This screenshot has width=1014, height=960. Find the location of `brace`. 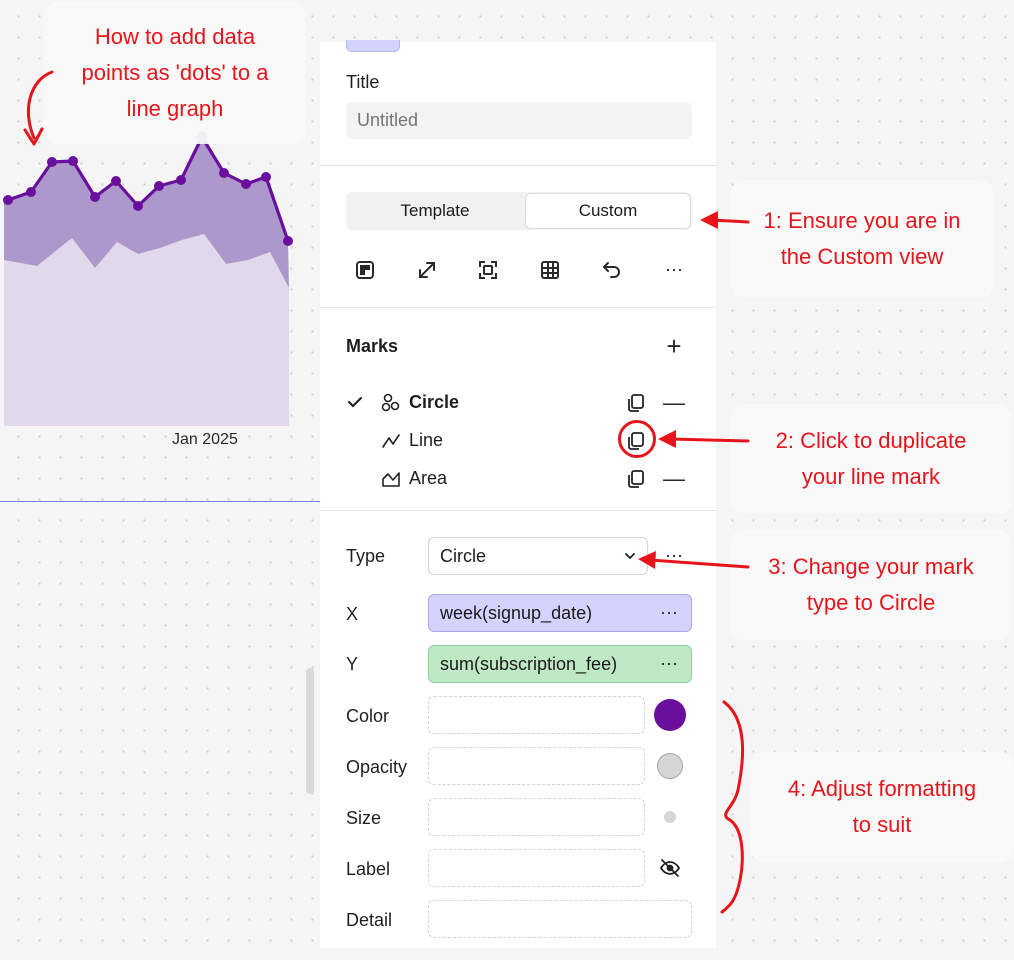

brace is located at coordinates (732, 807).